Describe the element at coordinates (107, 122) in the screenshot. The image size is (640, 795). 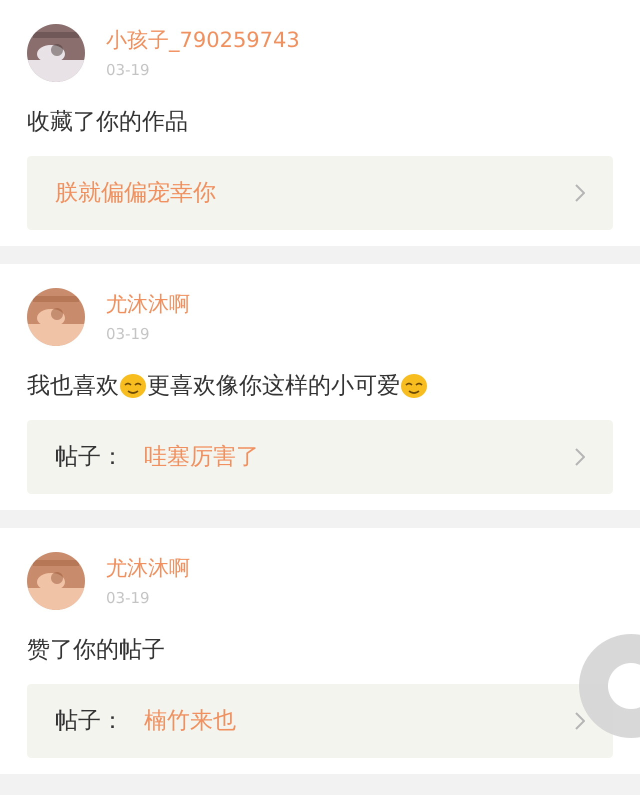
I see `message-text: 收藏了你的作品` at that location.